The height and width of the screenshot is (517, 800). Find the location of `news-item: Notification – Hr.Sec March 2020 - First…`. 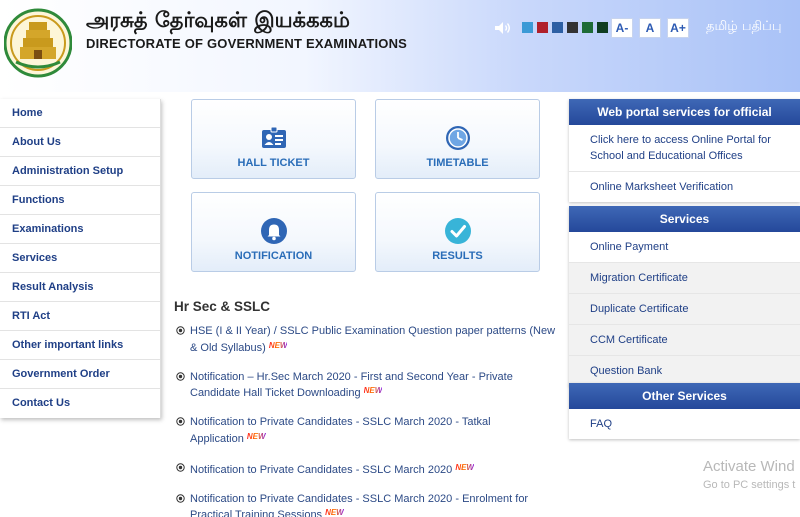

news-item: Notification – Hr.Sec March 2020 - First… is located at coordinates (366, 385).